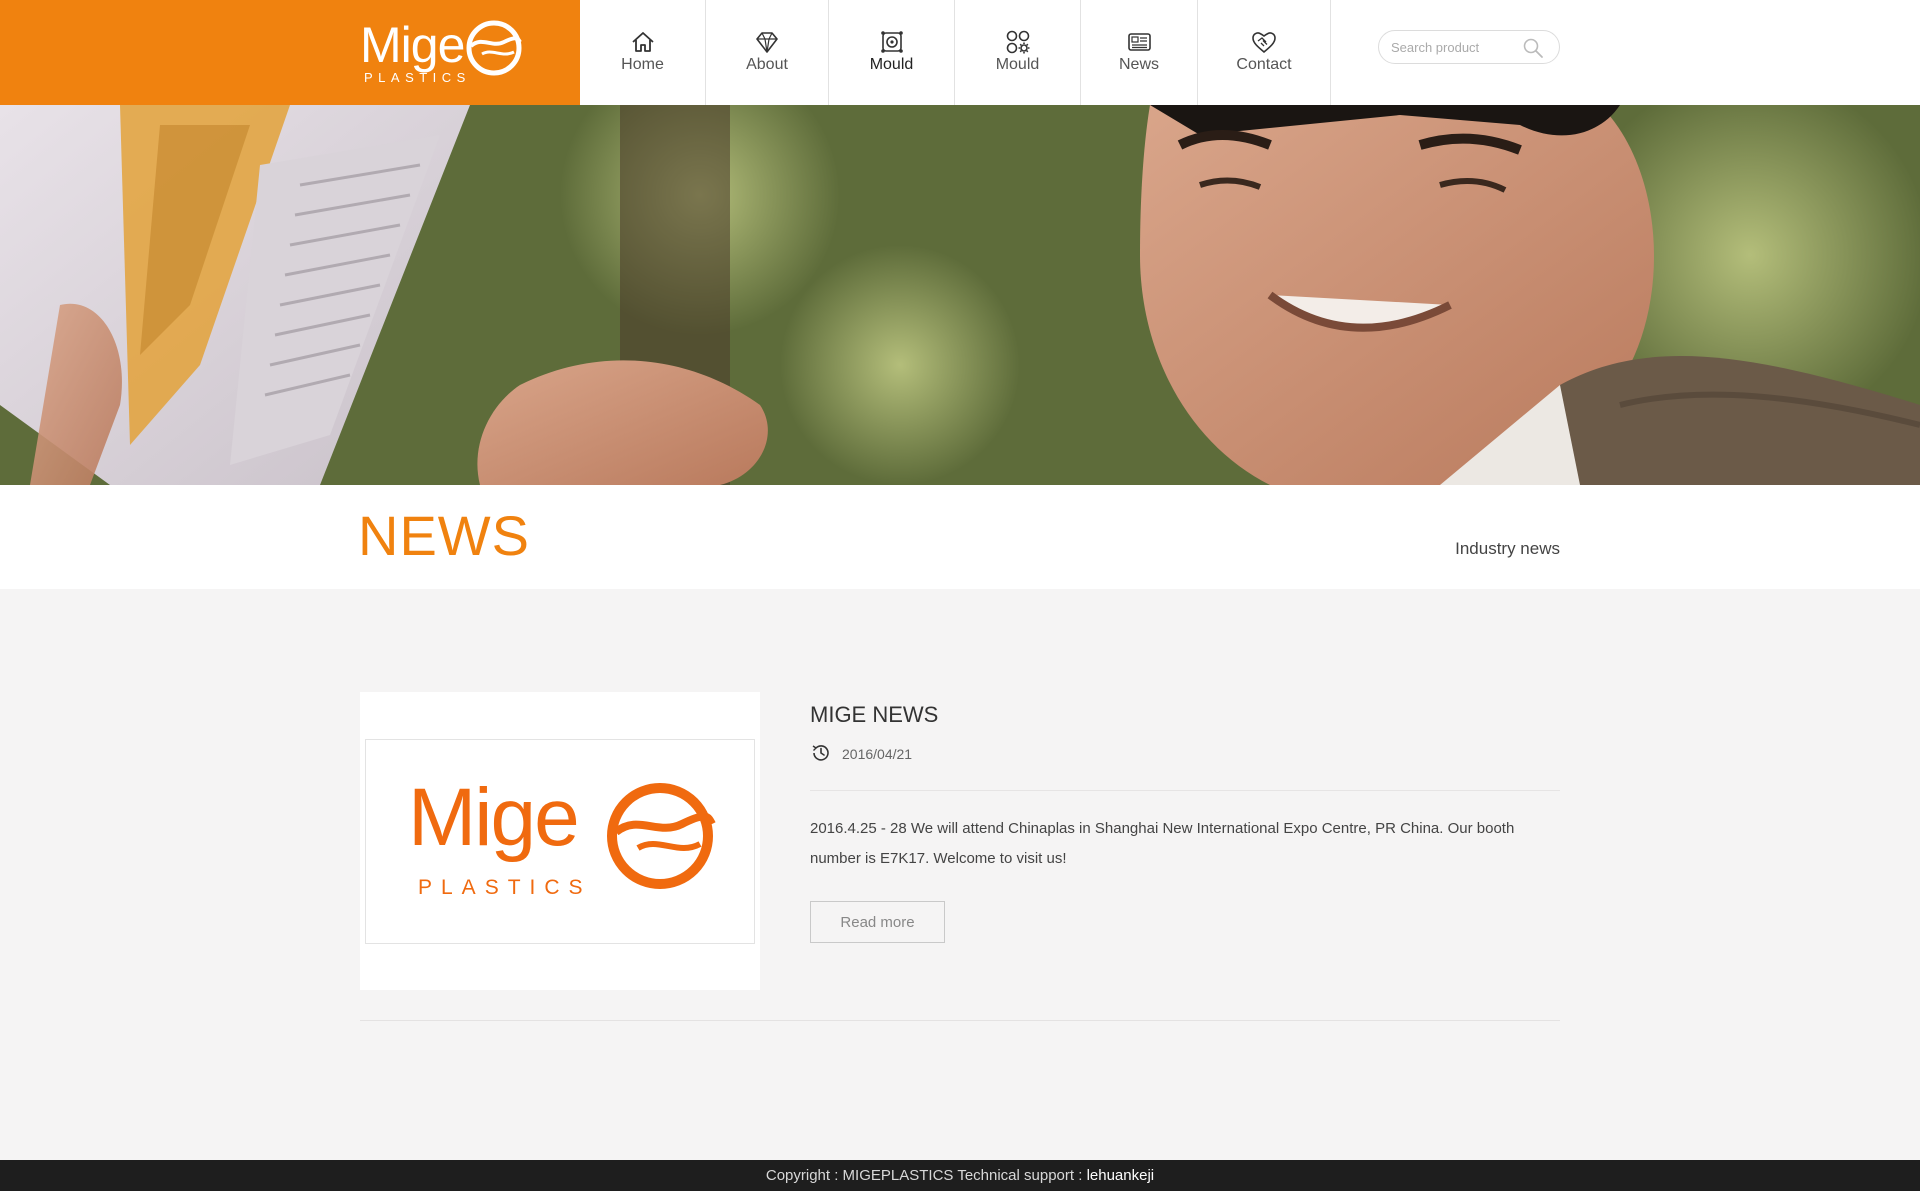 The width and height of the screenshot is (1920, 1191). Describe the element at coordinates (1264, 43) in the screenshot. I see `handshake-icon` at that location.